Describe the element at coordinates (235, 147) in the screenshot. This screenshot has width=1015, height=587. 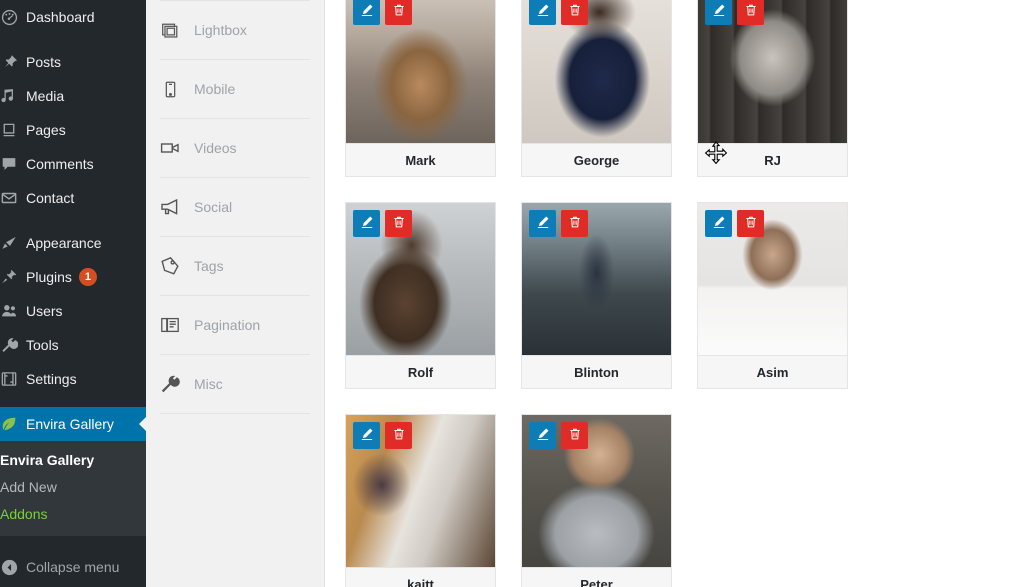
I see `tab-videos: Videos` at that location.